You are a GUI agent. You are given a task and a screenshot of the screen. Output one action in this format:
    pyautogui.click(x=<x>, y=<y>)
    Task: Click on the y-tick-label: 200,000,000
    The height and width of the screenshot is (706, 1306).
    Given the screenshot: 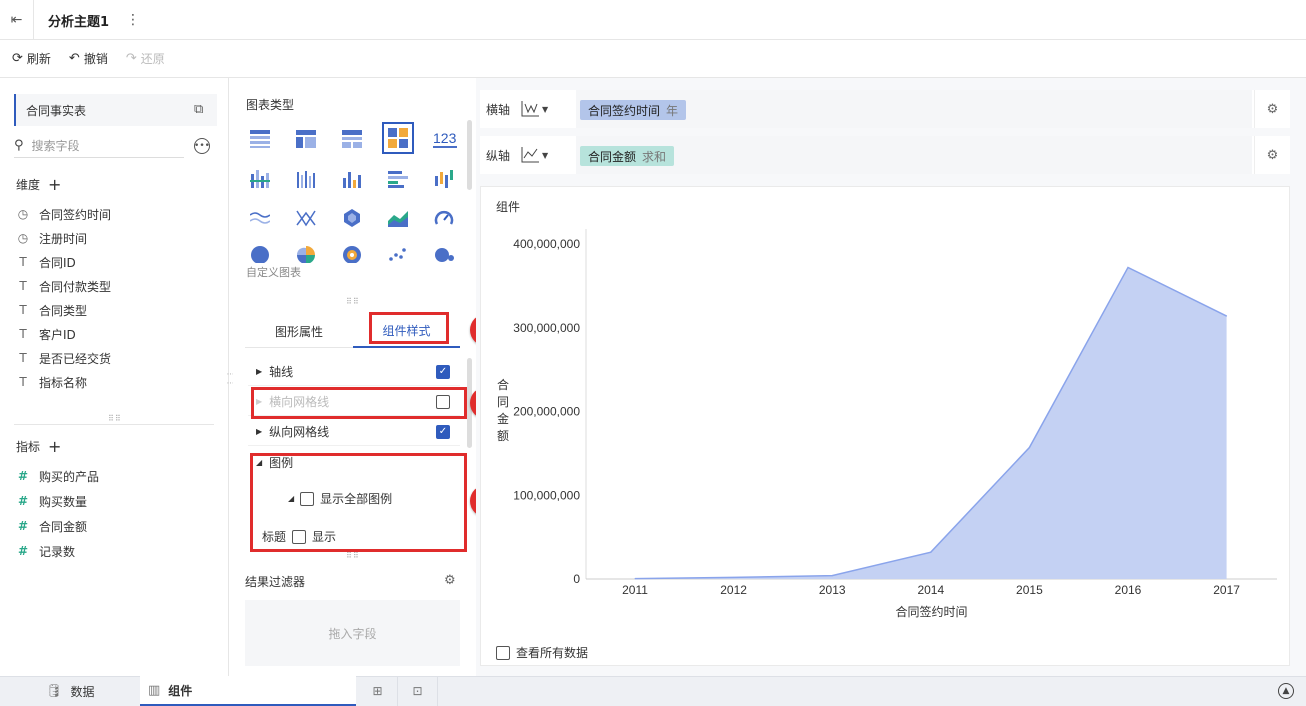 What is the action you would take?
    pyautogui.click(x=546, y=412)
    